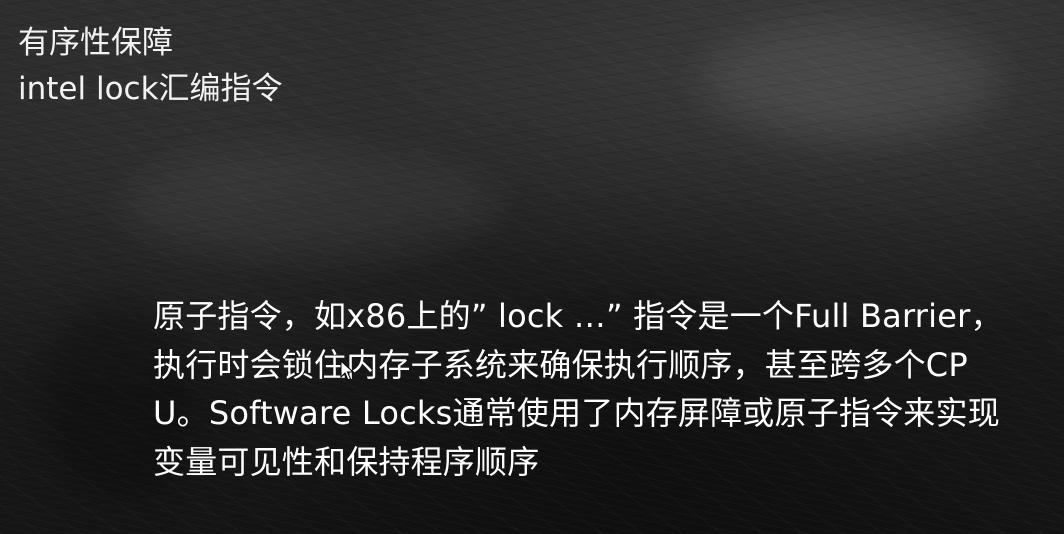 The image size is (1064, 534). Describe the element at coordinates (150, 89) in the screenshot. I see `title-line-2: intel lock汇编指令` at that location.